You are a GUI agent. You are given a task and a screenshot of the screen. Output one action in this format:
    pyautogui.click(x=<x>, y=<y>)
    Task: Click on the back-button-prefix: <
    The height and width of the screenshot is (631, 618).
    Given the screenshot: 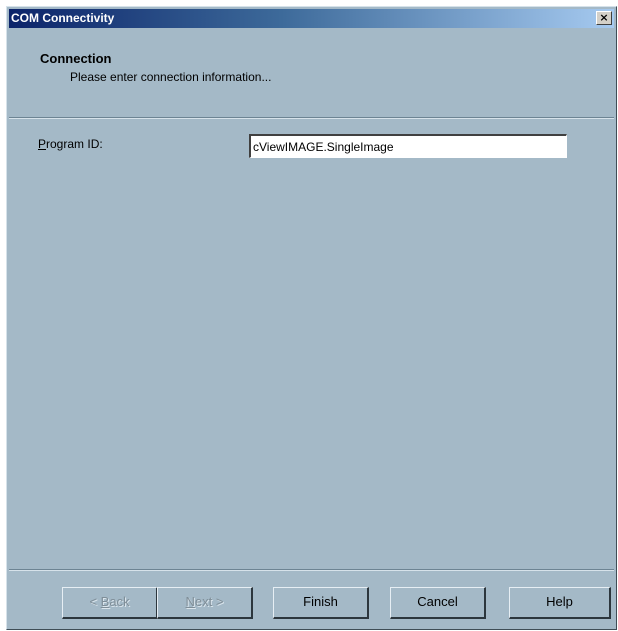 What is the action you would take?
    pyautogui.click(x=95, y=601)
    